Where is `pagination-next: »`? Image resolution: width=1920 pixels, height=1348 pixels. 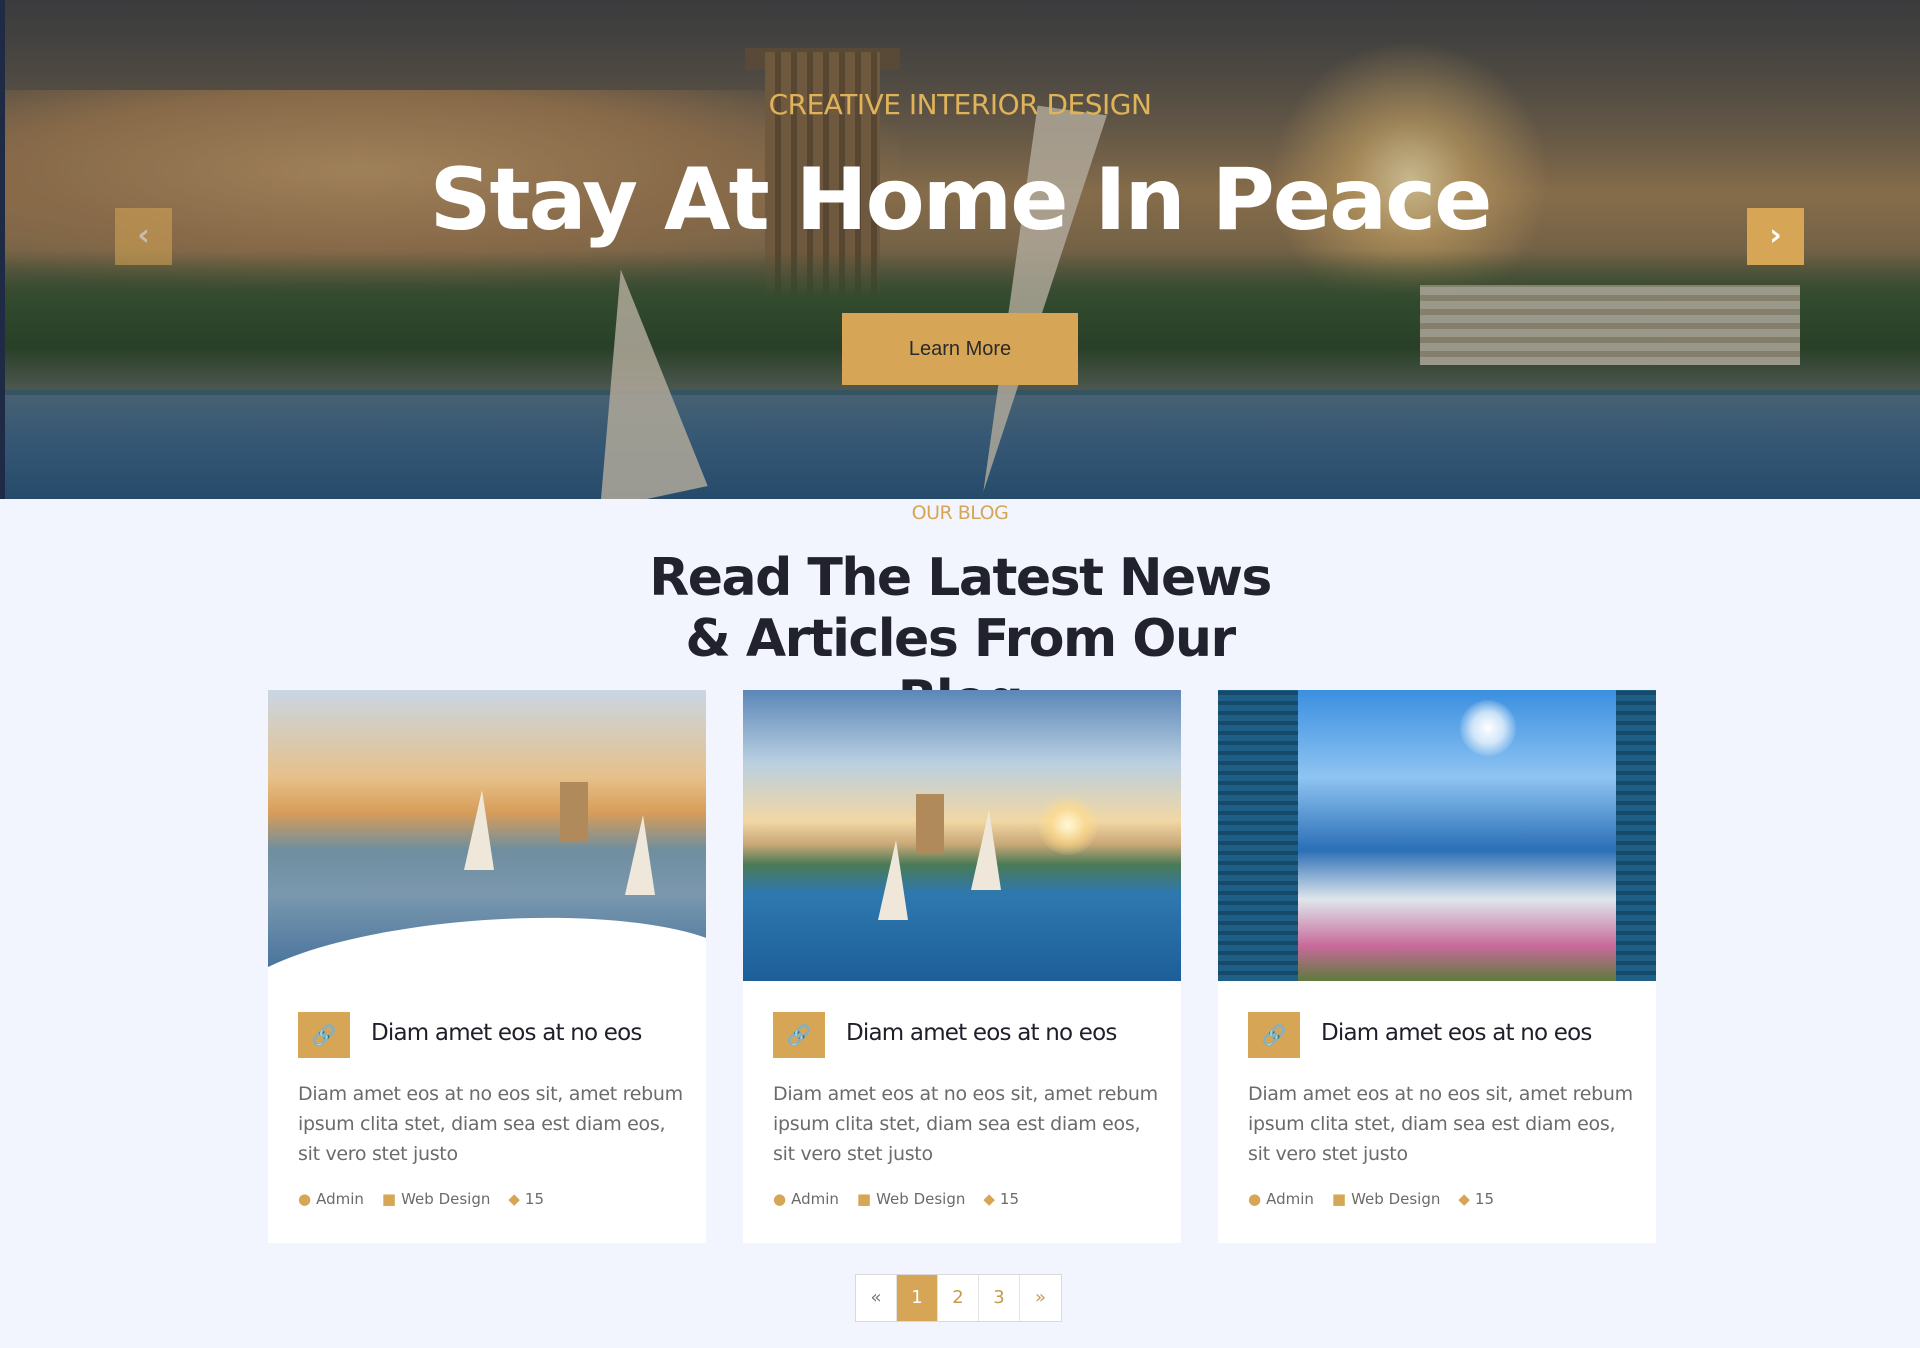 pagination-next: » is located at coordinates (1040, 1298).